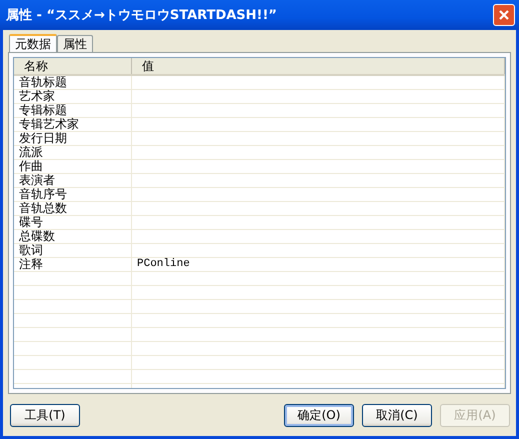  What do you see at coordinates (73, 166) in the screenshot?
I see `table-cell: 作曲` at bounding box center [73, 166].